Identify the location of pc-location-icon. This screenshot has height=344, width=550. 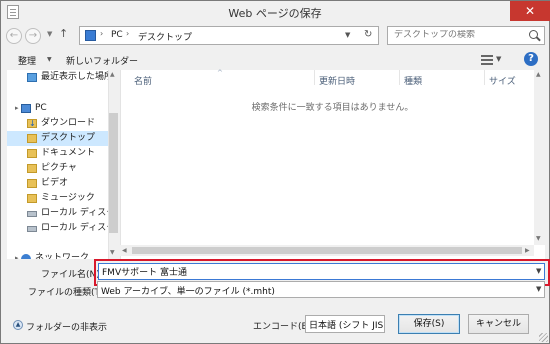
(90, 35).